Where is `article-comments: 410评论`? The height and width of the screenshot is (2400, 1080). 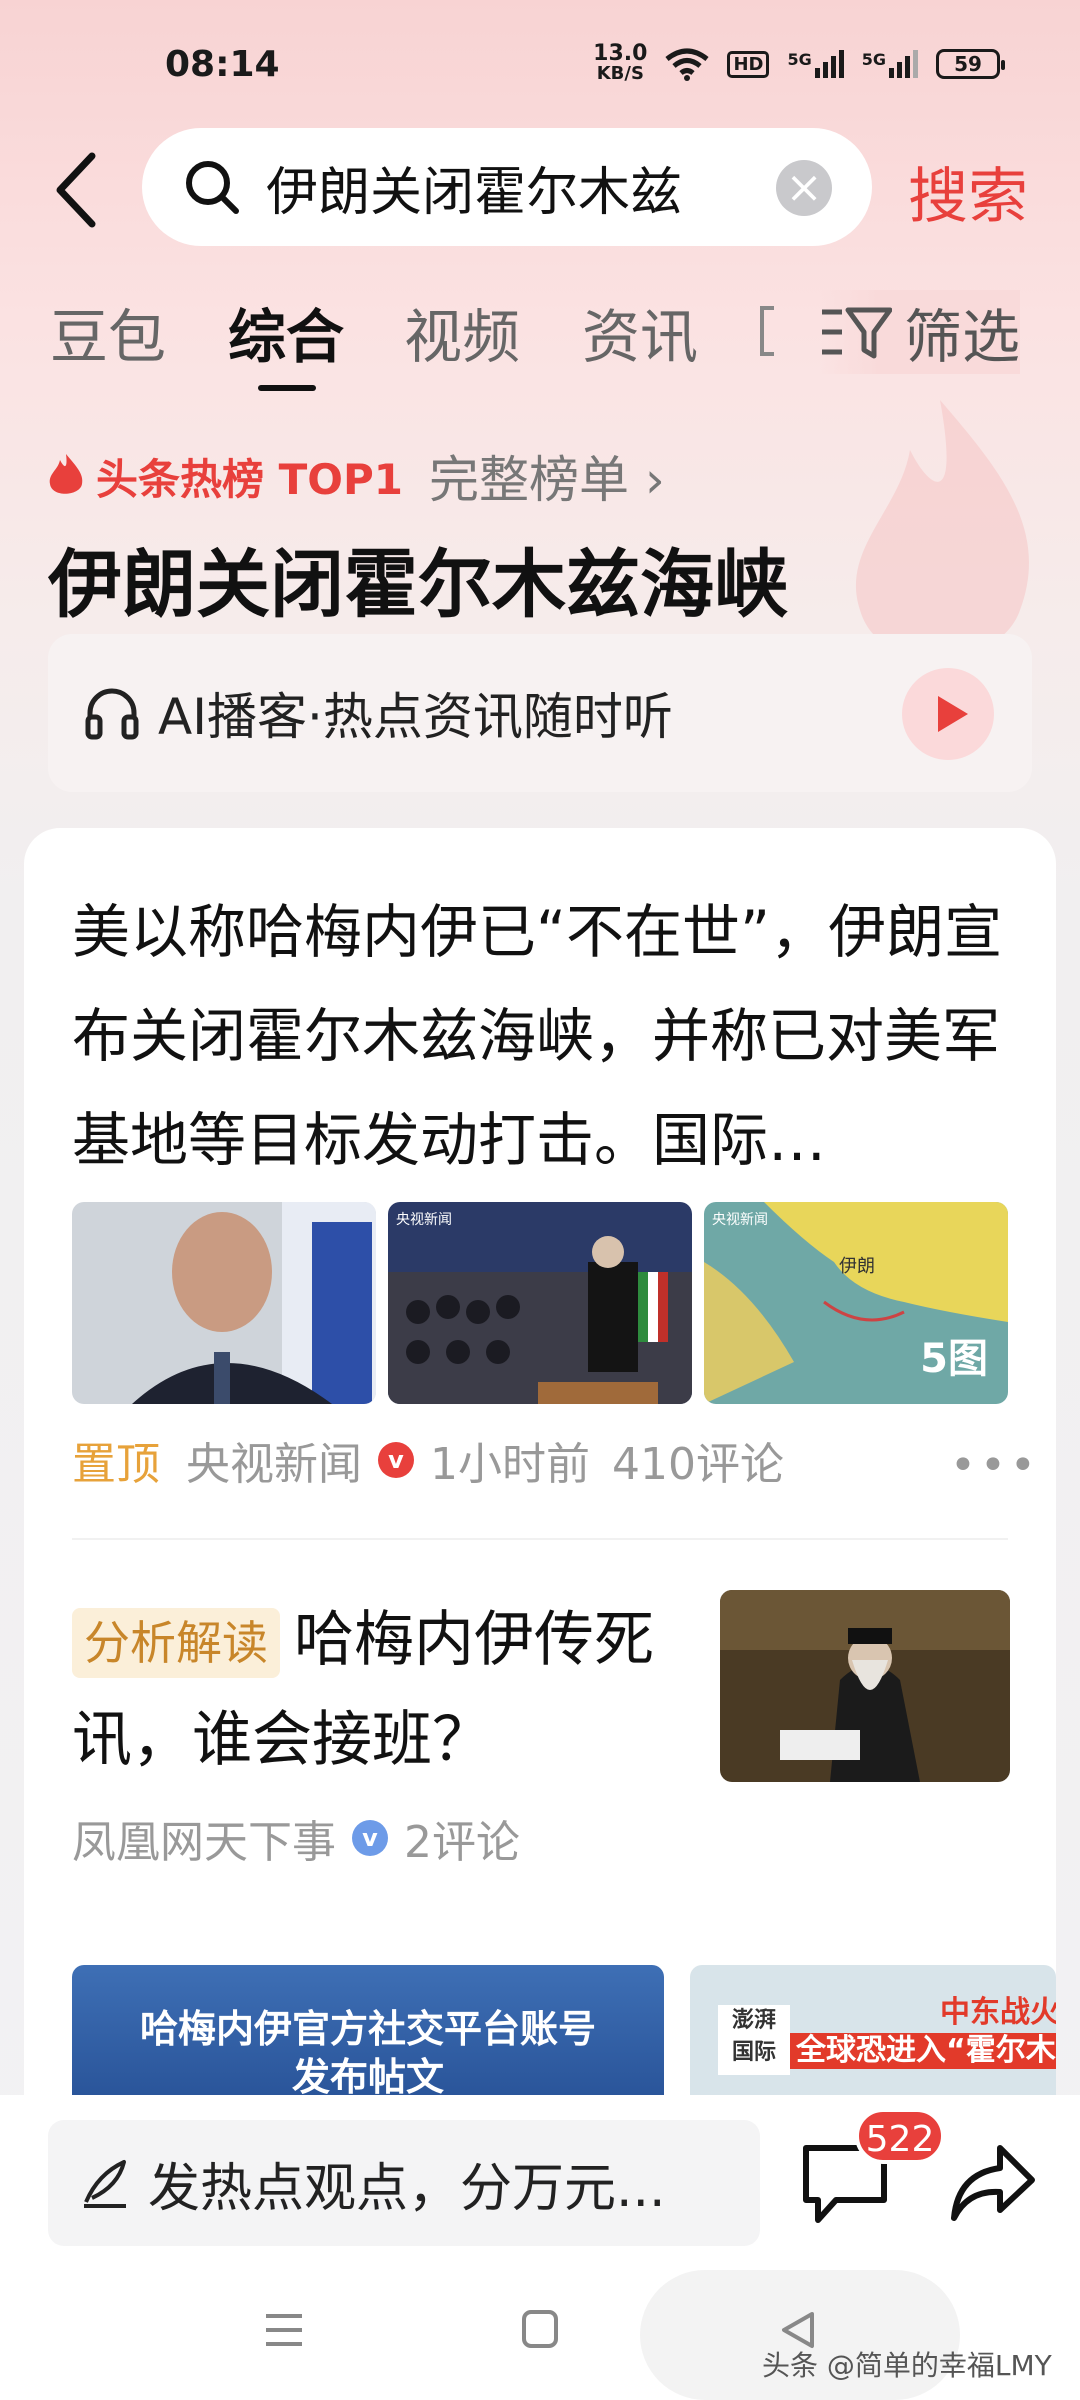 article-comments: 410评论 is located at coordinates (698, 1464).